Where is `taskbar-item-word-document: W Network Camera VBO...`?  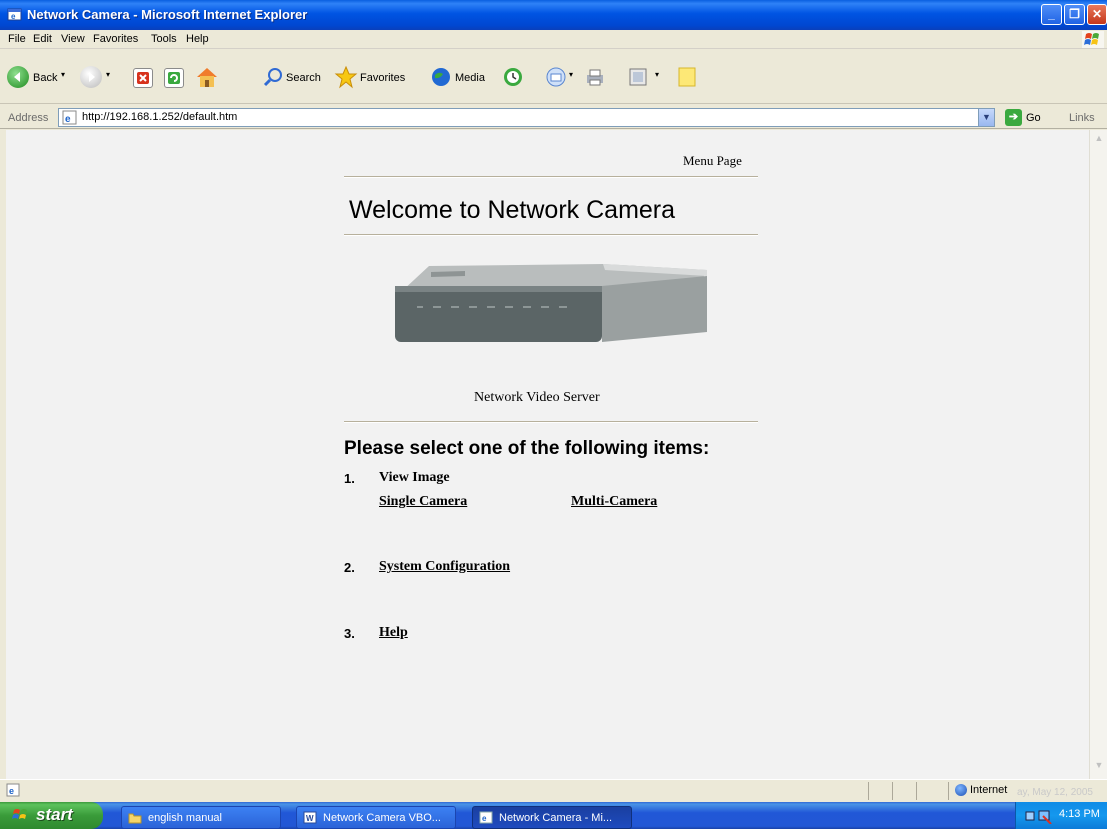 taskbar-item-word-document: W Network Camera VBO... is located at coordinates (376, 817).